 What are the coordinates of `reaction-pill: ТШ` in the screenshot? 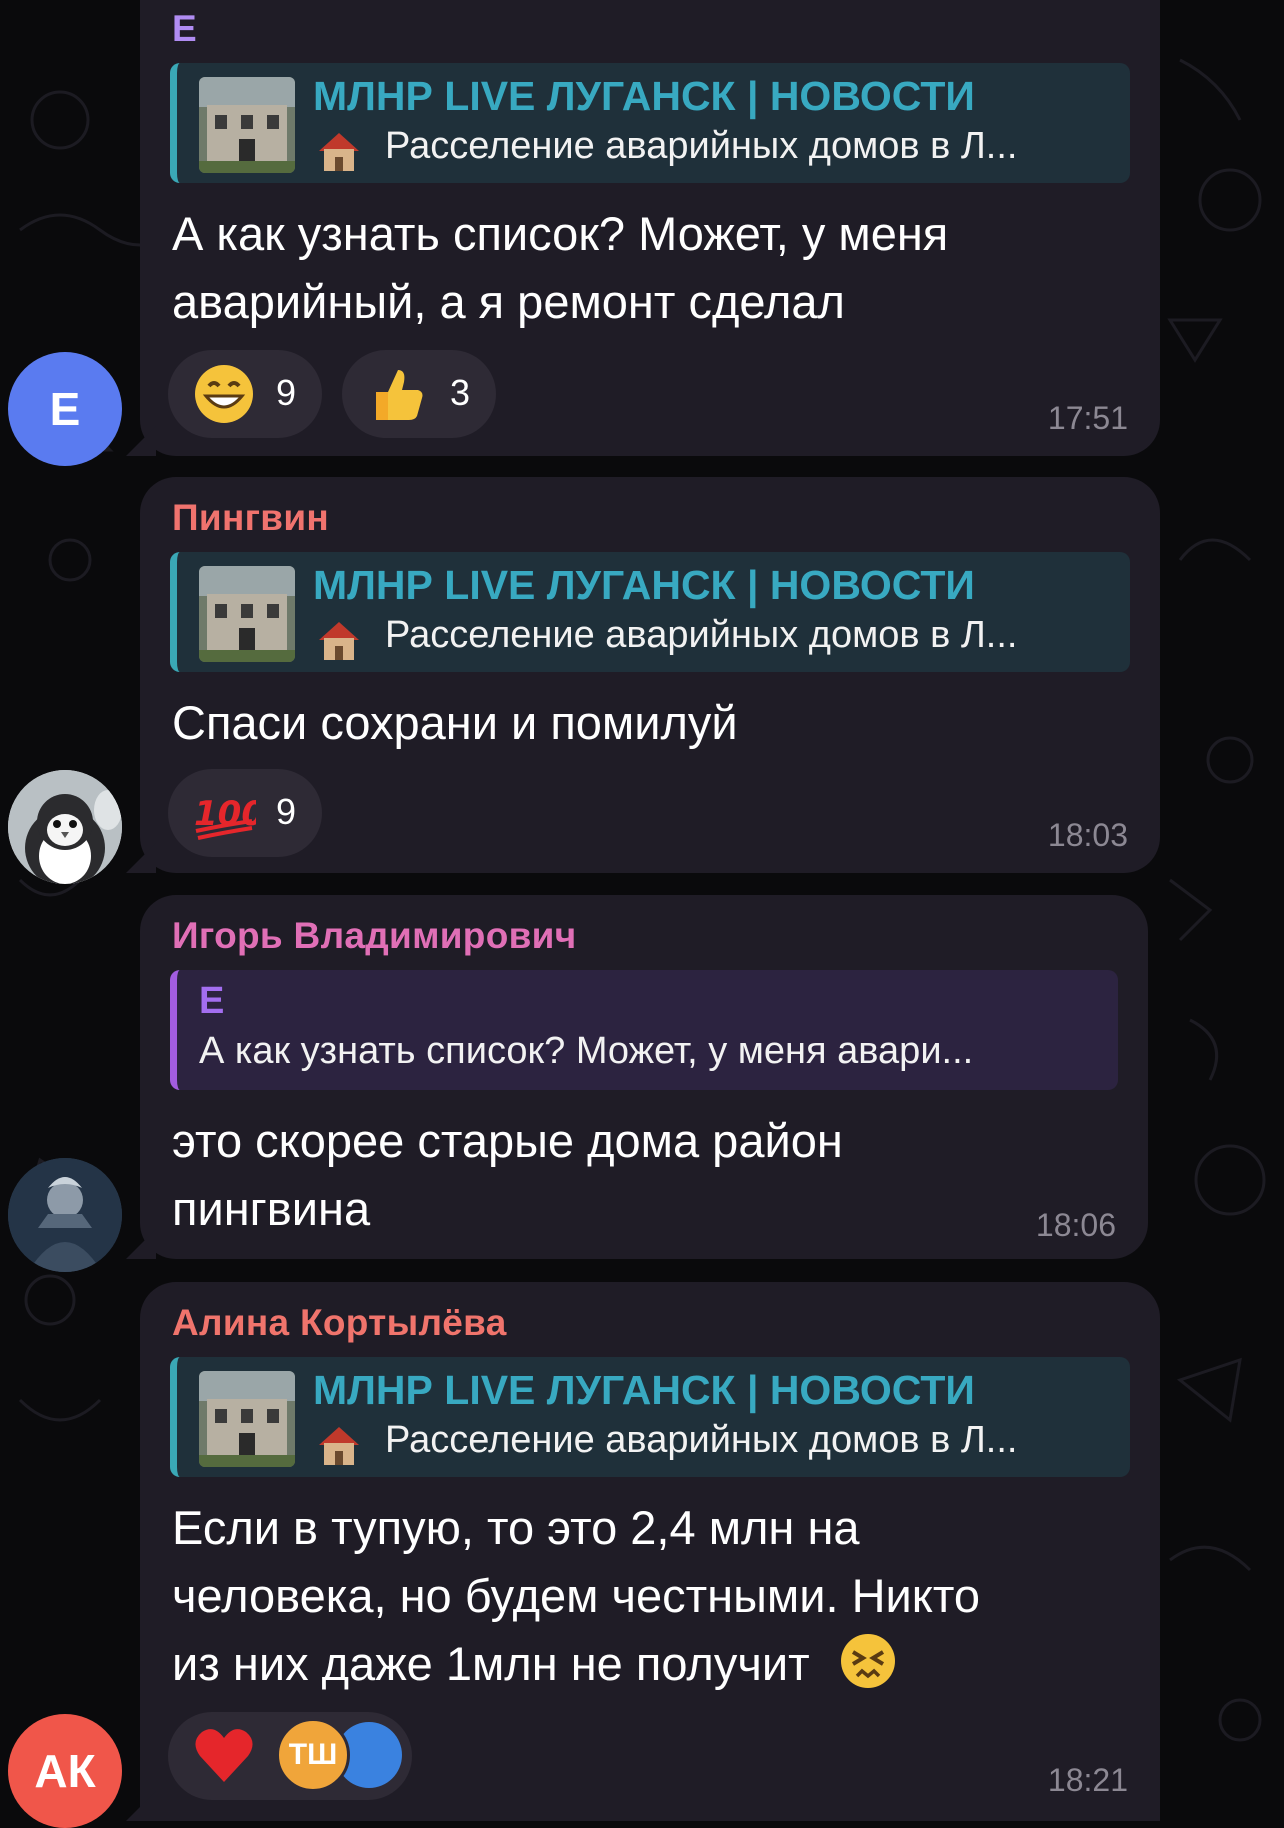 It's located at (290, 1756).